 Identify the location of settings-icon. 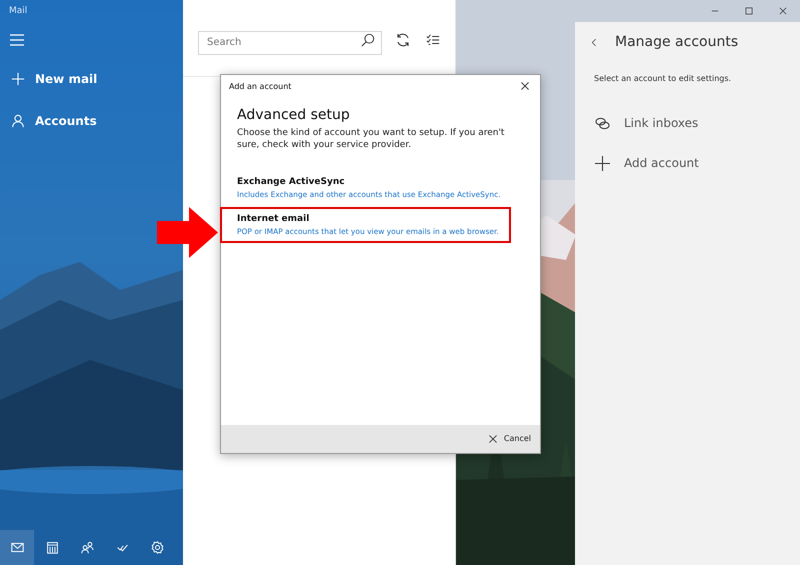
(157, 547).